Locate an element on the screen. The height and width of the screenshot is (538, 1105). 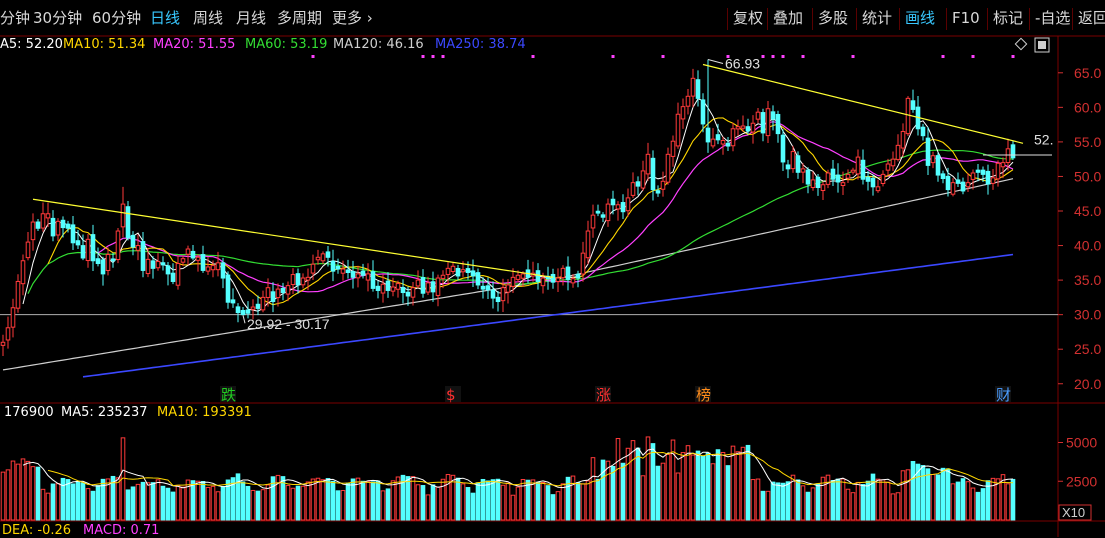
low-pointer is located at coordinates (244, 319).